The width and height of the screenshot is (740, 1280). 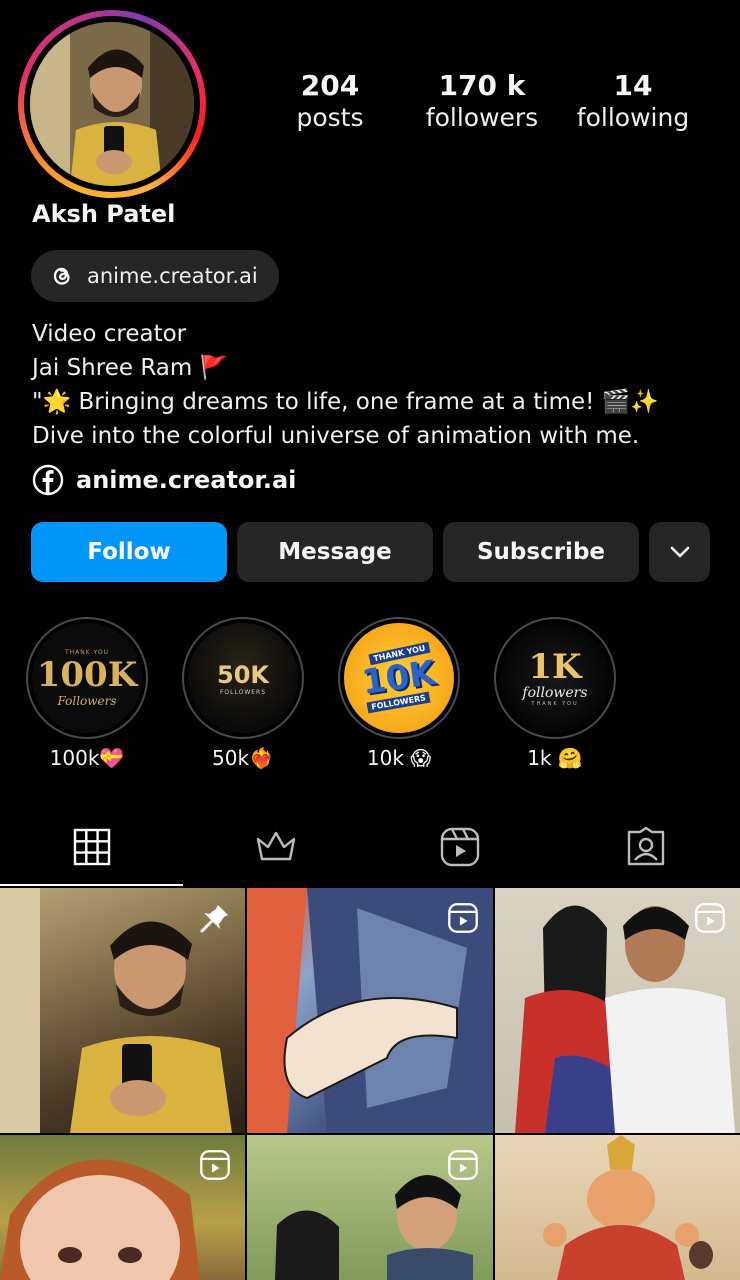 I want to click on stat-following-label: following, so click(x=633, y=117).